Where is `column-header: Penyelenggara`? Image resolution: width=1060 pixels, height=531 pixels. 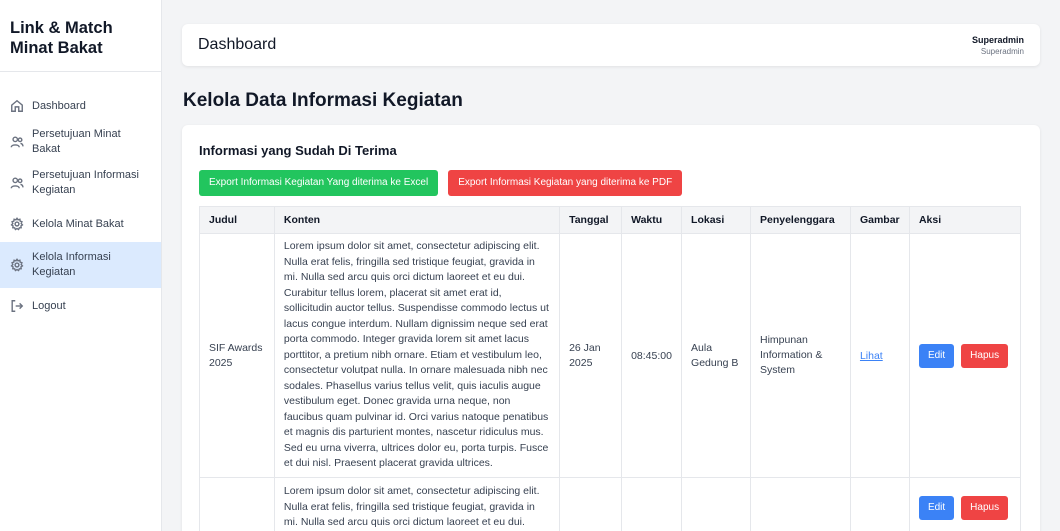
column-header: Penyelenggara is located at coordinates (800, 220).